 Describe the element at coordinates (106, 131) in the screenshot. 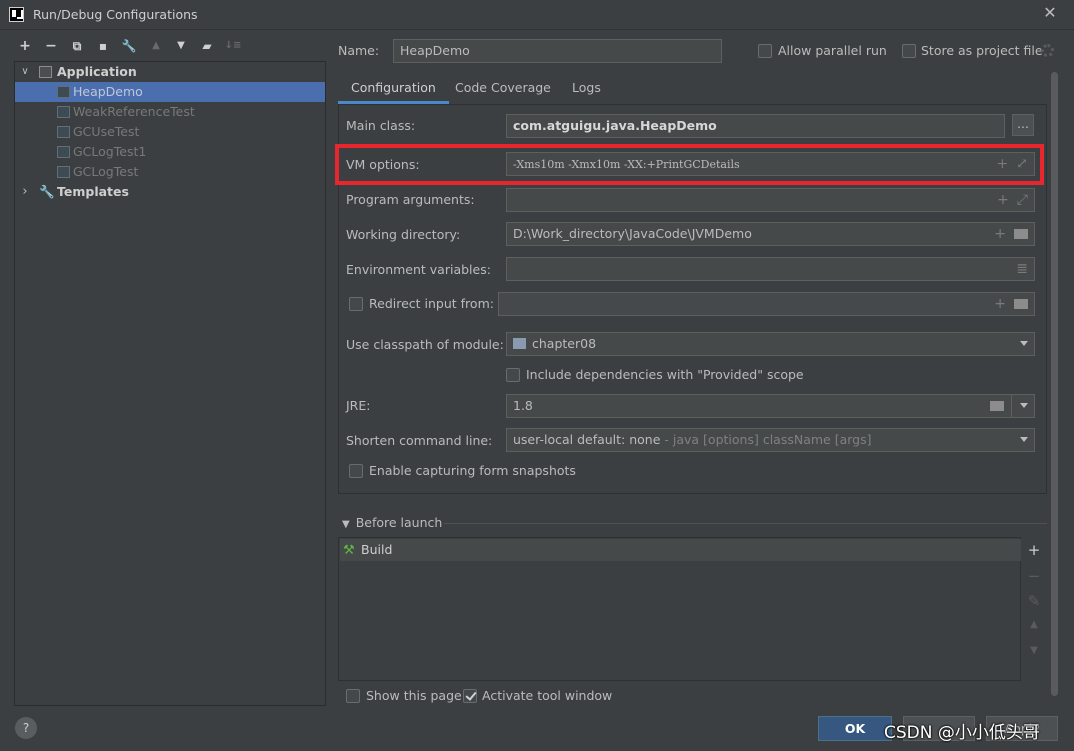

I see `tree-item-label: GCUseTest` at that location.